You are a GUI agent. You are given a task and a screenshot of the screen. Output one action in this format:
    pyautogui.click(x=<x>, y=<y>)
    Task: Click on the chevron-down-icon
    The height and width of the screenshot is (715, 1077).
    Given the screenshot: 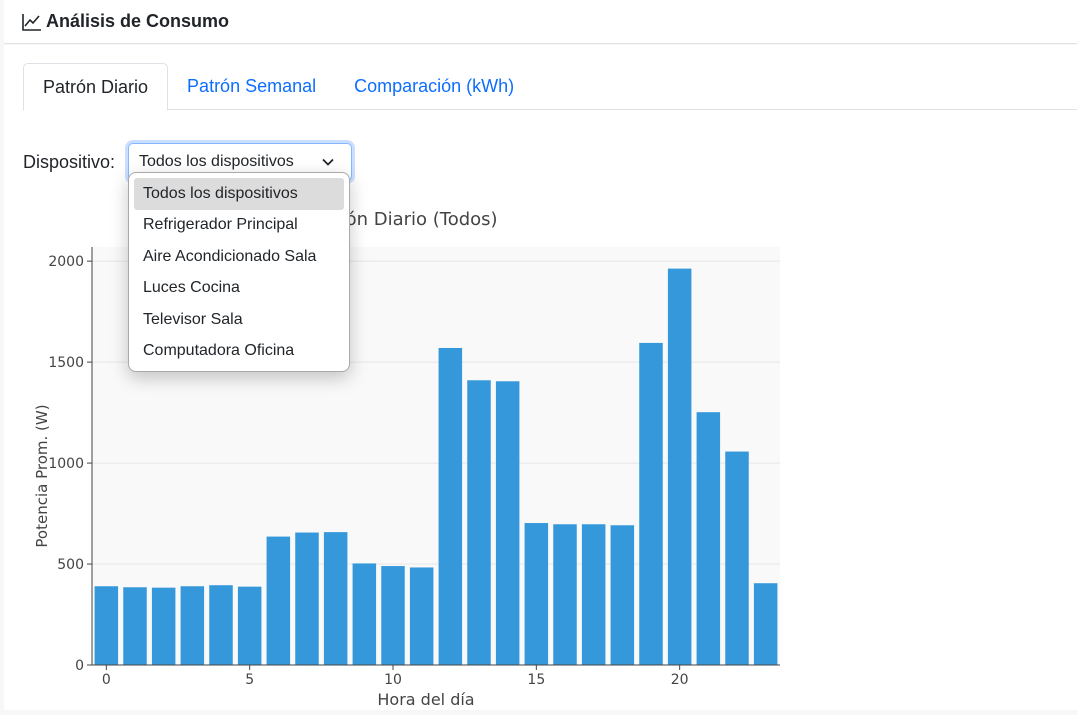 What is the action you would take?
    pyautogui.click(x=328, y=162)
    